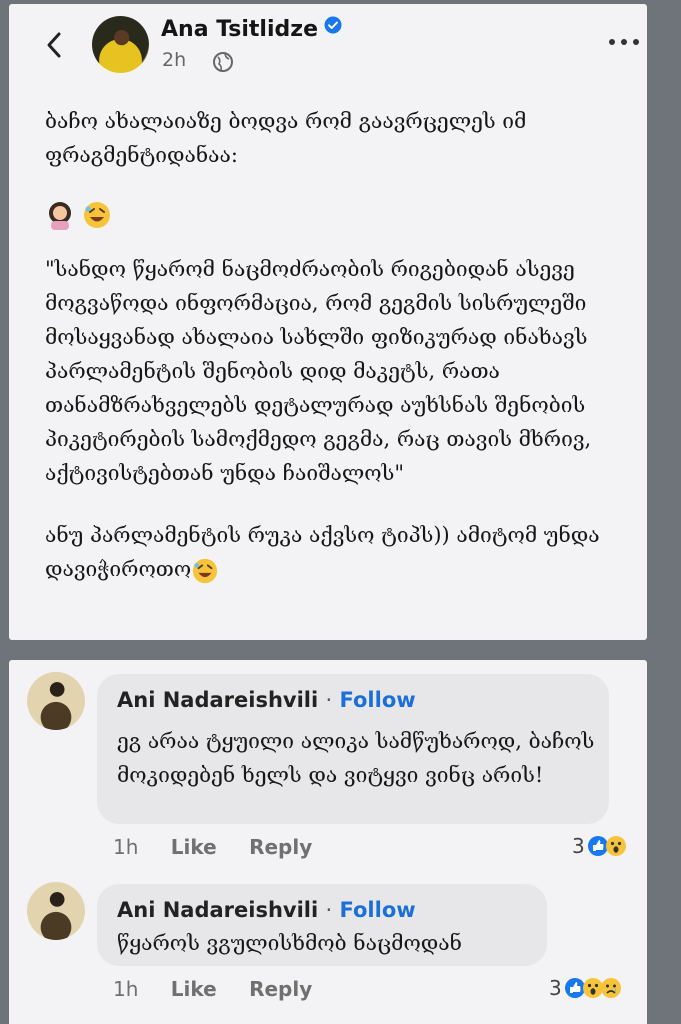 The width and height of the screenshot is (681, 1024). What do you see at coordinates (340, 213) in the screenshot?
I see `emoji-row` at bounding box center [340, 213].